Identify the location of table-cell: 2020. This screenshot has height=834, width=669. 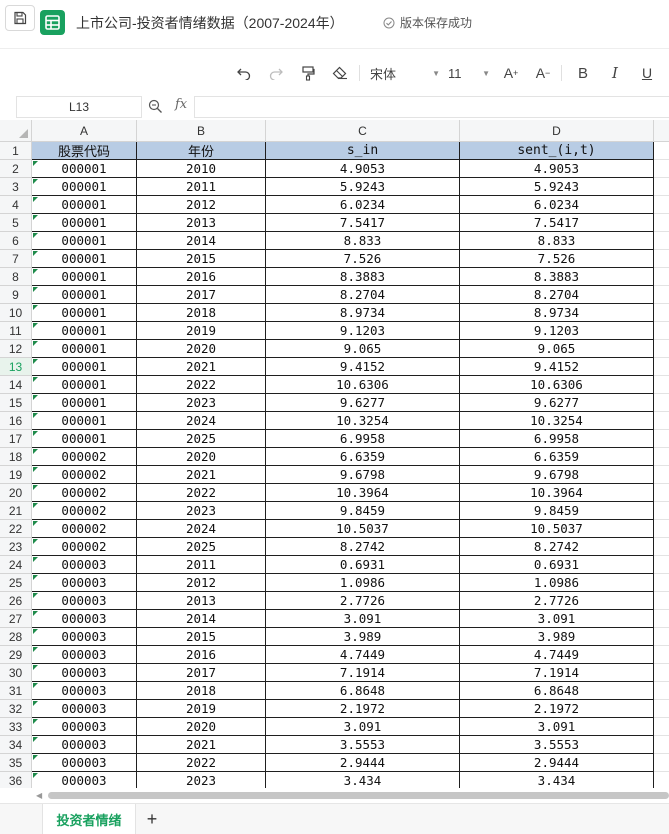
(201, 727).